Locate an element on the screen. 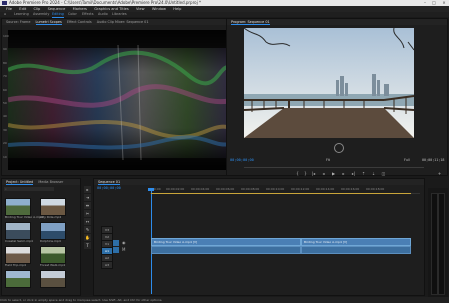 This screenshot has width=449, height=303. play-icon: ▶ is located at coordinates (333, 173).